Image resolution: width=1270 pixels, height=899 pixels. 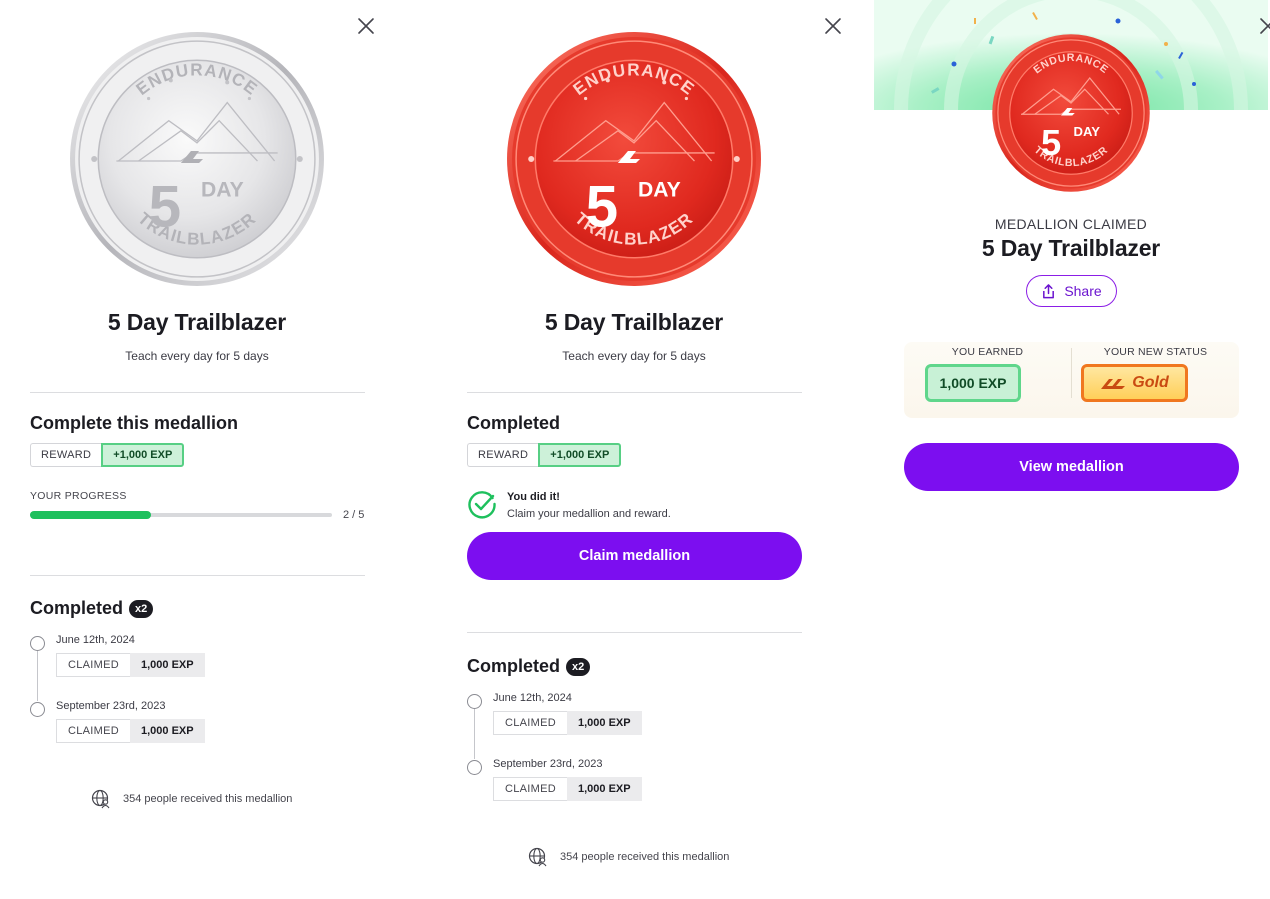 What do you see at coordinates (1071, 113) in the screenshot?
I see `medallion-badge-red-small: ENDURANCE TRAILBLAZER 5 DAY` at bounding box center [1071, 113].